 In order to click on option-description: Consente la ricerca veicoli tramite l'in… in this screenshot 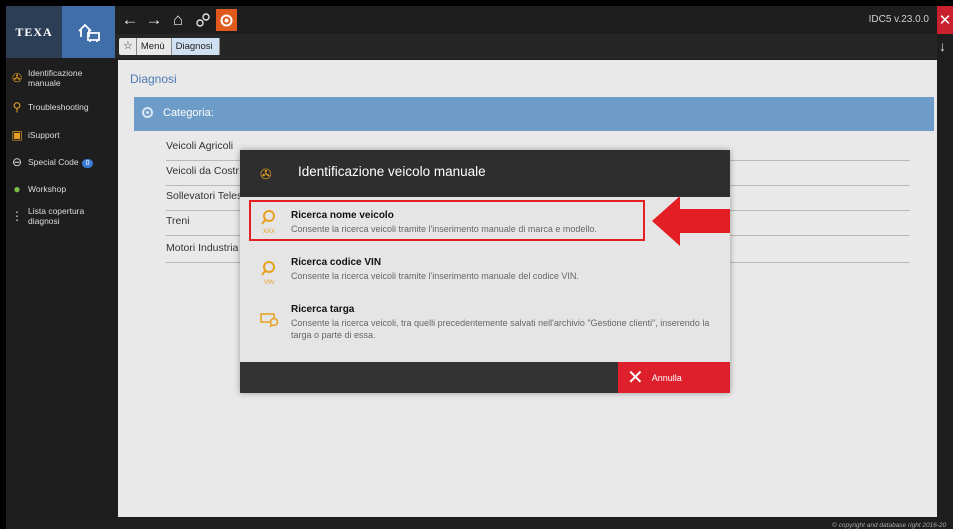, I will do `click(435, 276)`.